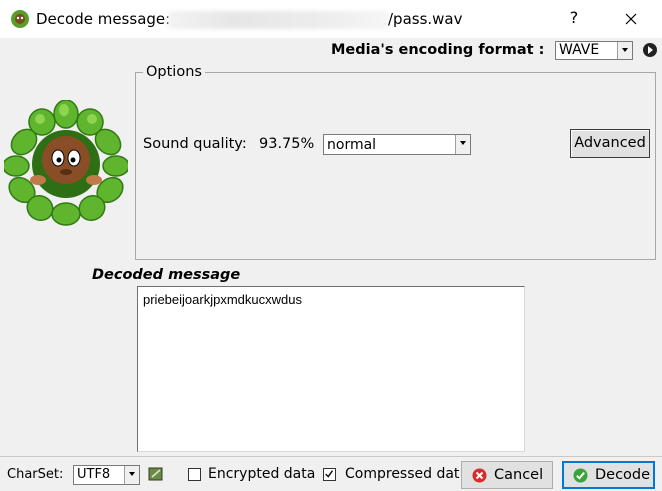 The width and height of the screenshot is (662, 491). What do you see at coordinates (650, 50) in the screenshot?
I see `play-icon` at bounding box center [650, 50].